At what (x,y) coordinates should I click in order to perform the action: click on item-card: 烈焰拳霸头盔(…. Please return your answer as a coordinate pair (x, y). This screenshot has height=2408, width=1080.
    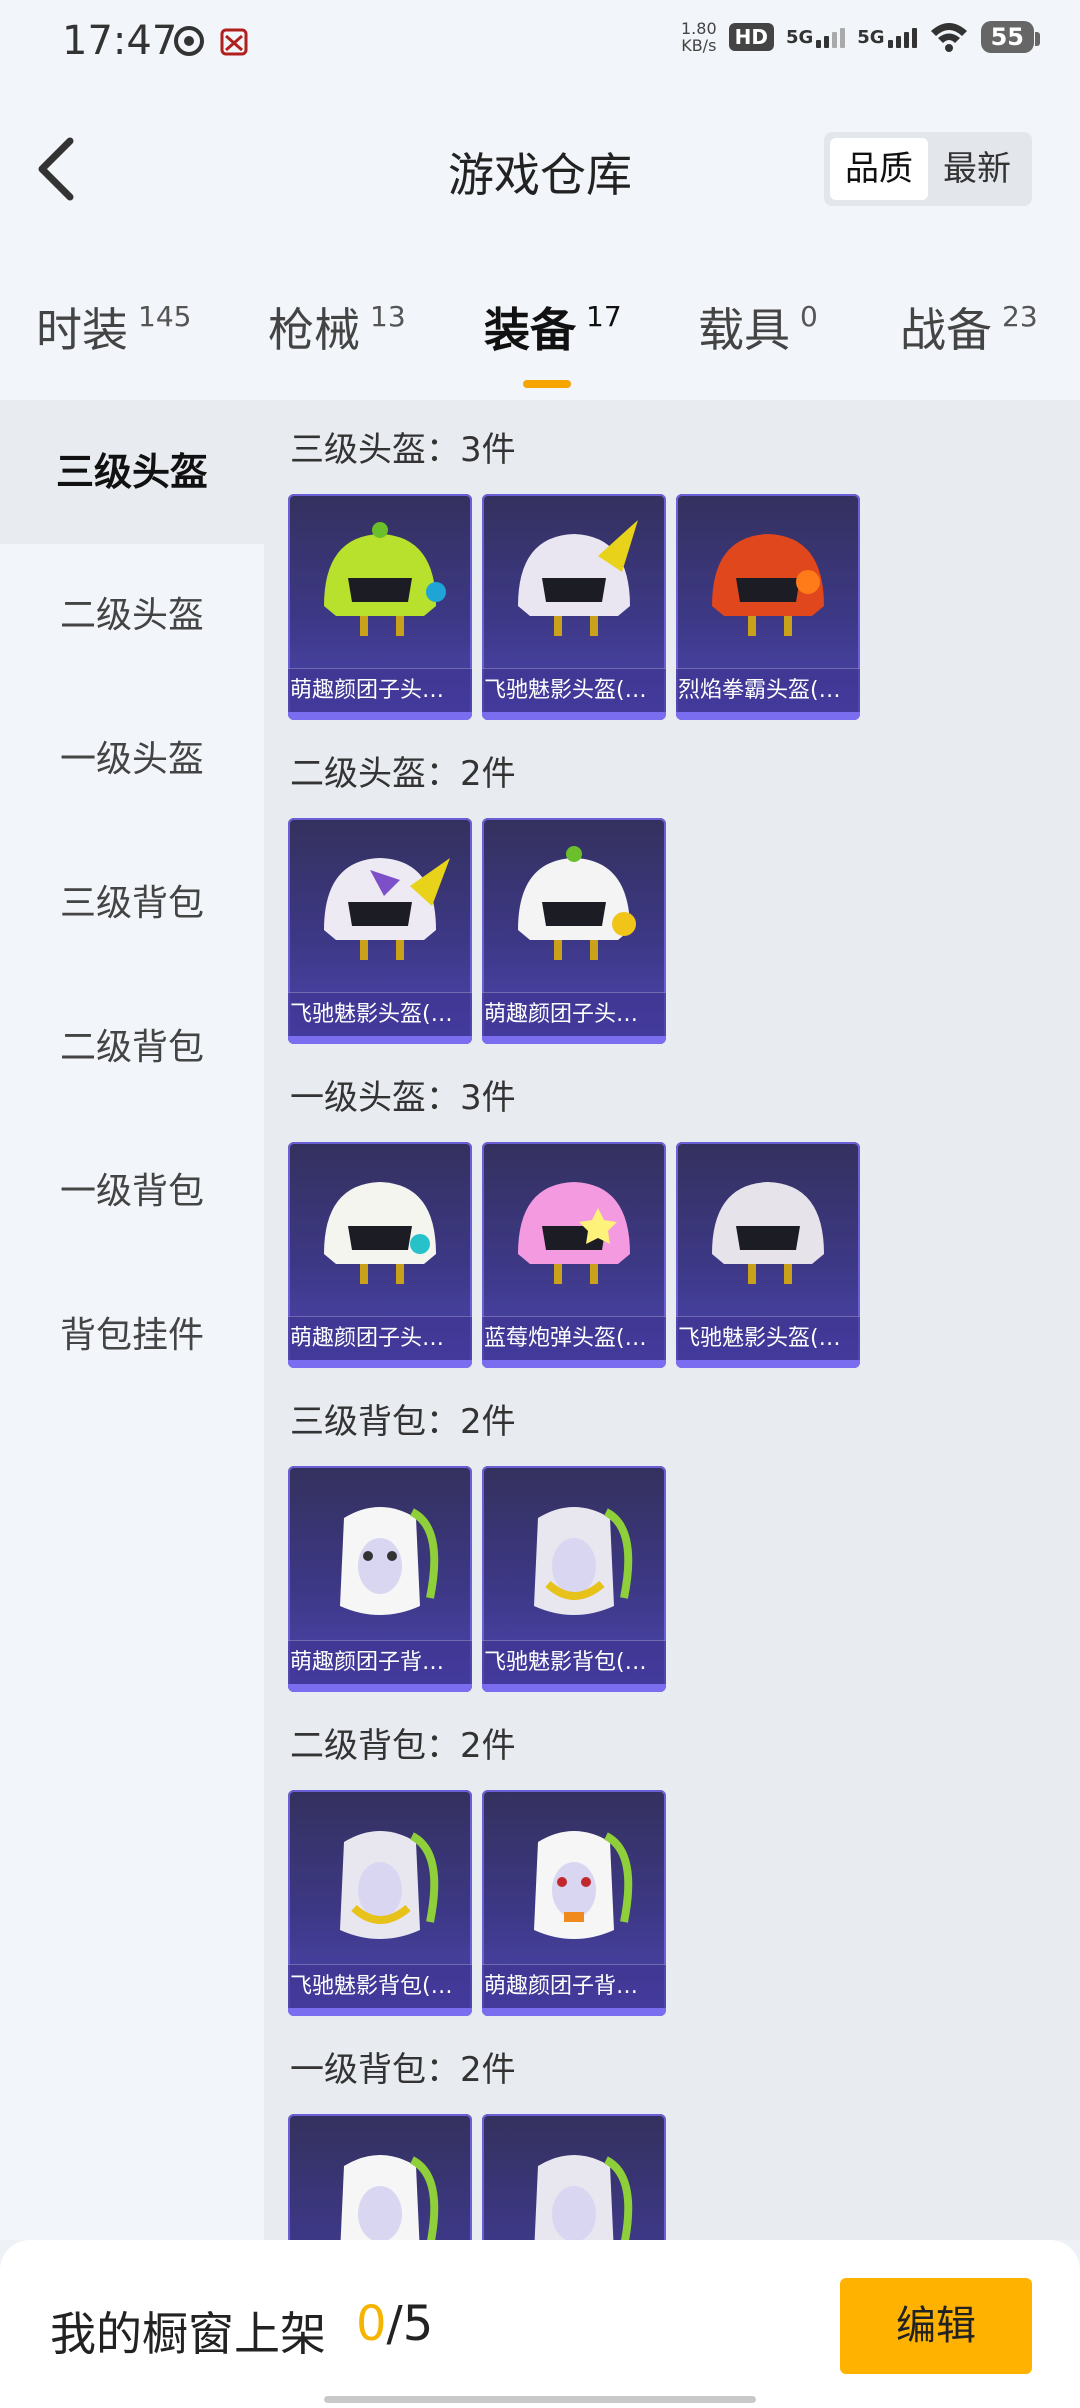
    Looking at the image, I should click on (768, 607).